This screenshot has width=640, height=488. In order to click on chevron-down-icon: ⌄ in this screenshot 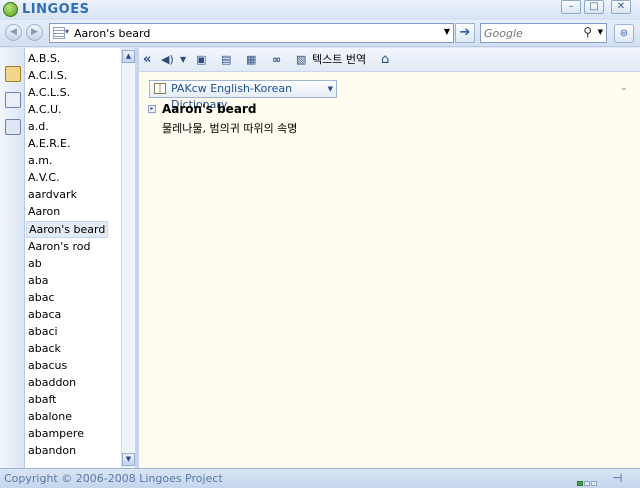, I will do `click(624, 87)`.